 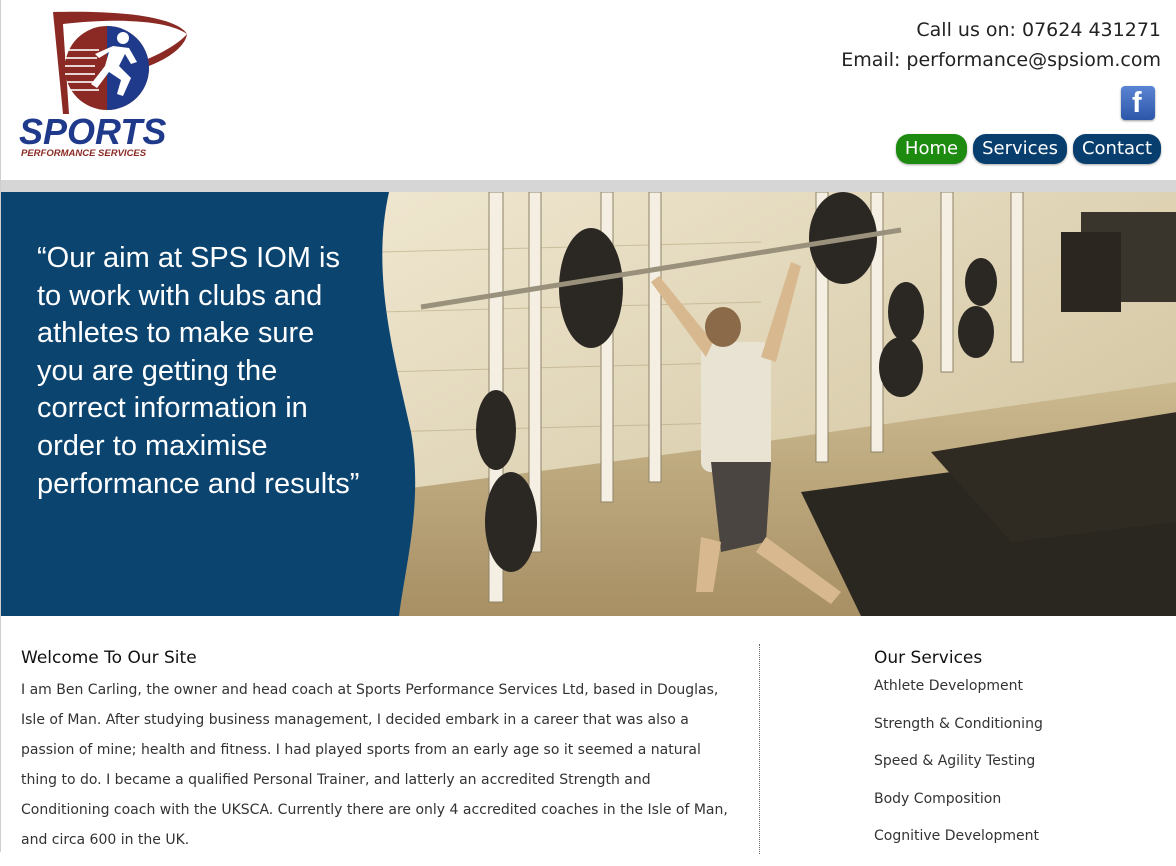 I want to click on service-link: Body Composition, so click(x=958, y=810).